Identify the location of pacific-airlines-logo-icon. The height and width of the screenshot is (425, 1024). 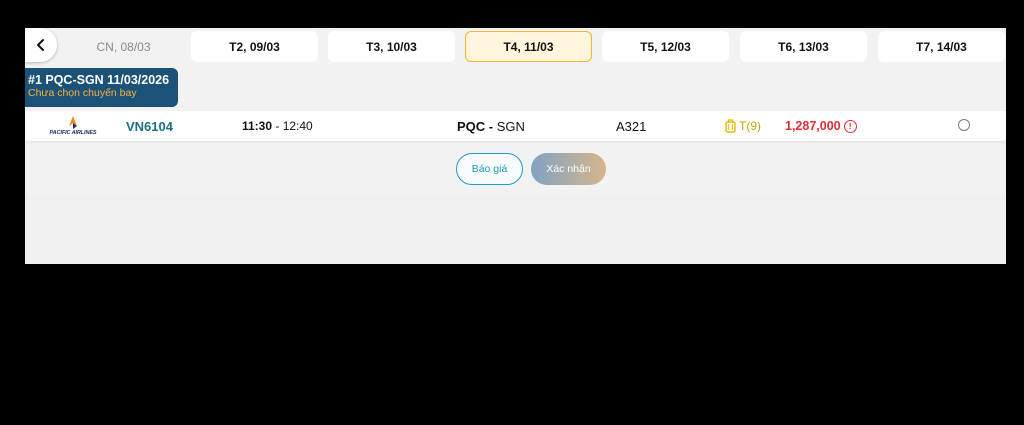
(73, 122).